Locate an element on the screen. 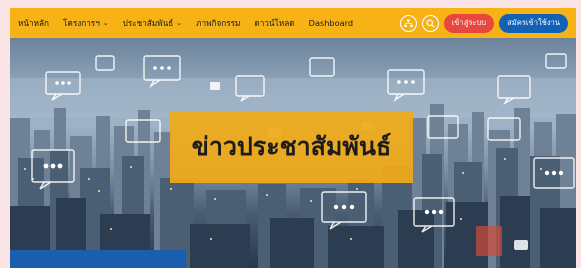  sitemap-button is located at coordinates (408, 23).